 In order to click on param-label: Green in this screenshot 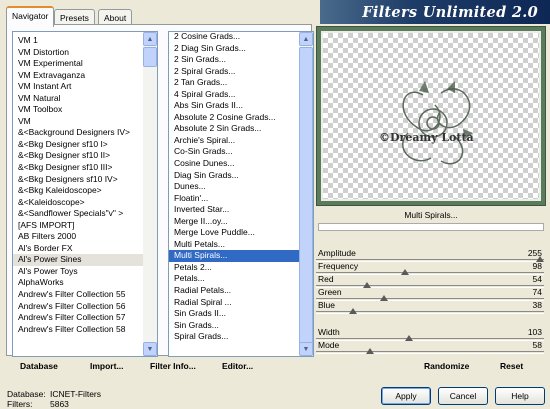, I will do `click(330, 292)`.